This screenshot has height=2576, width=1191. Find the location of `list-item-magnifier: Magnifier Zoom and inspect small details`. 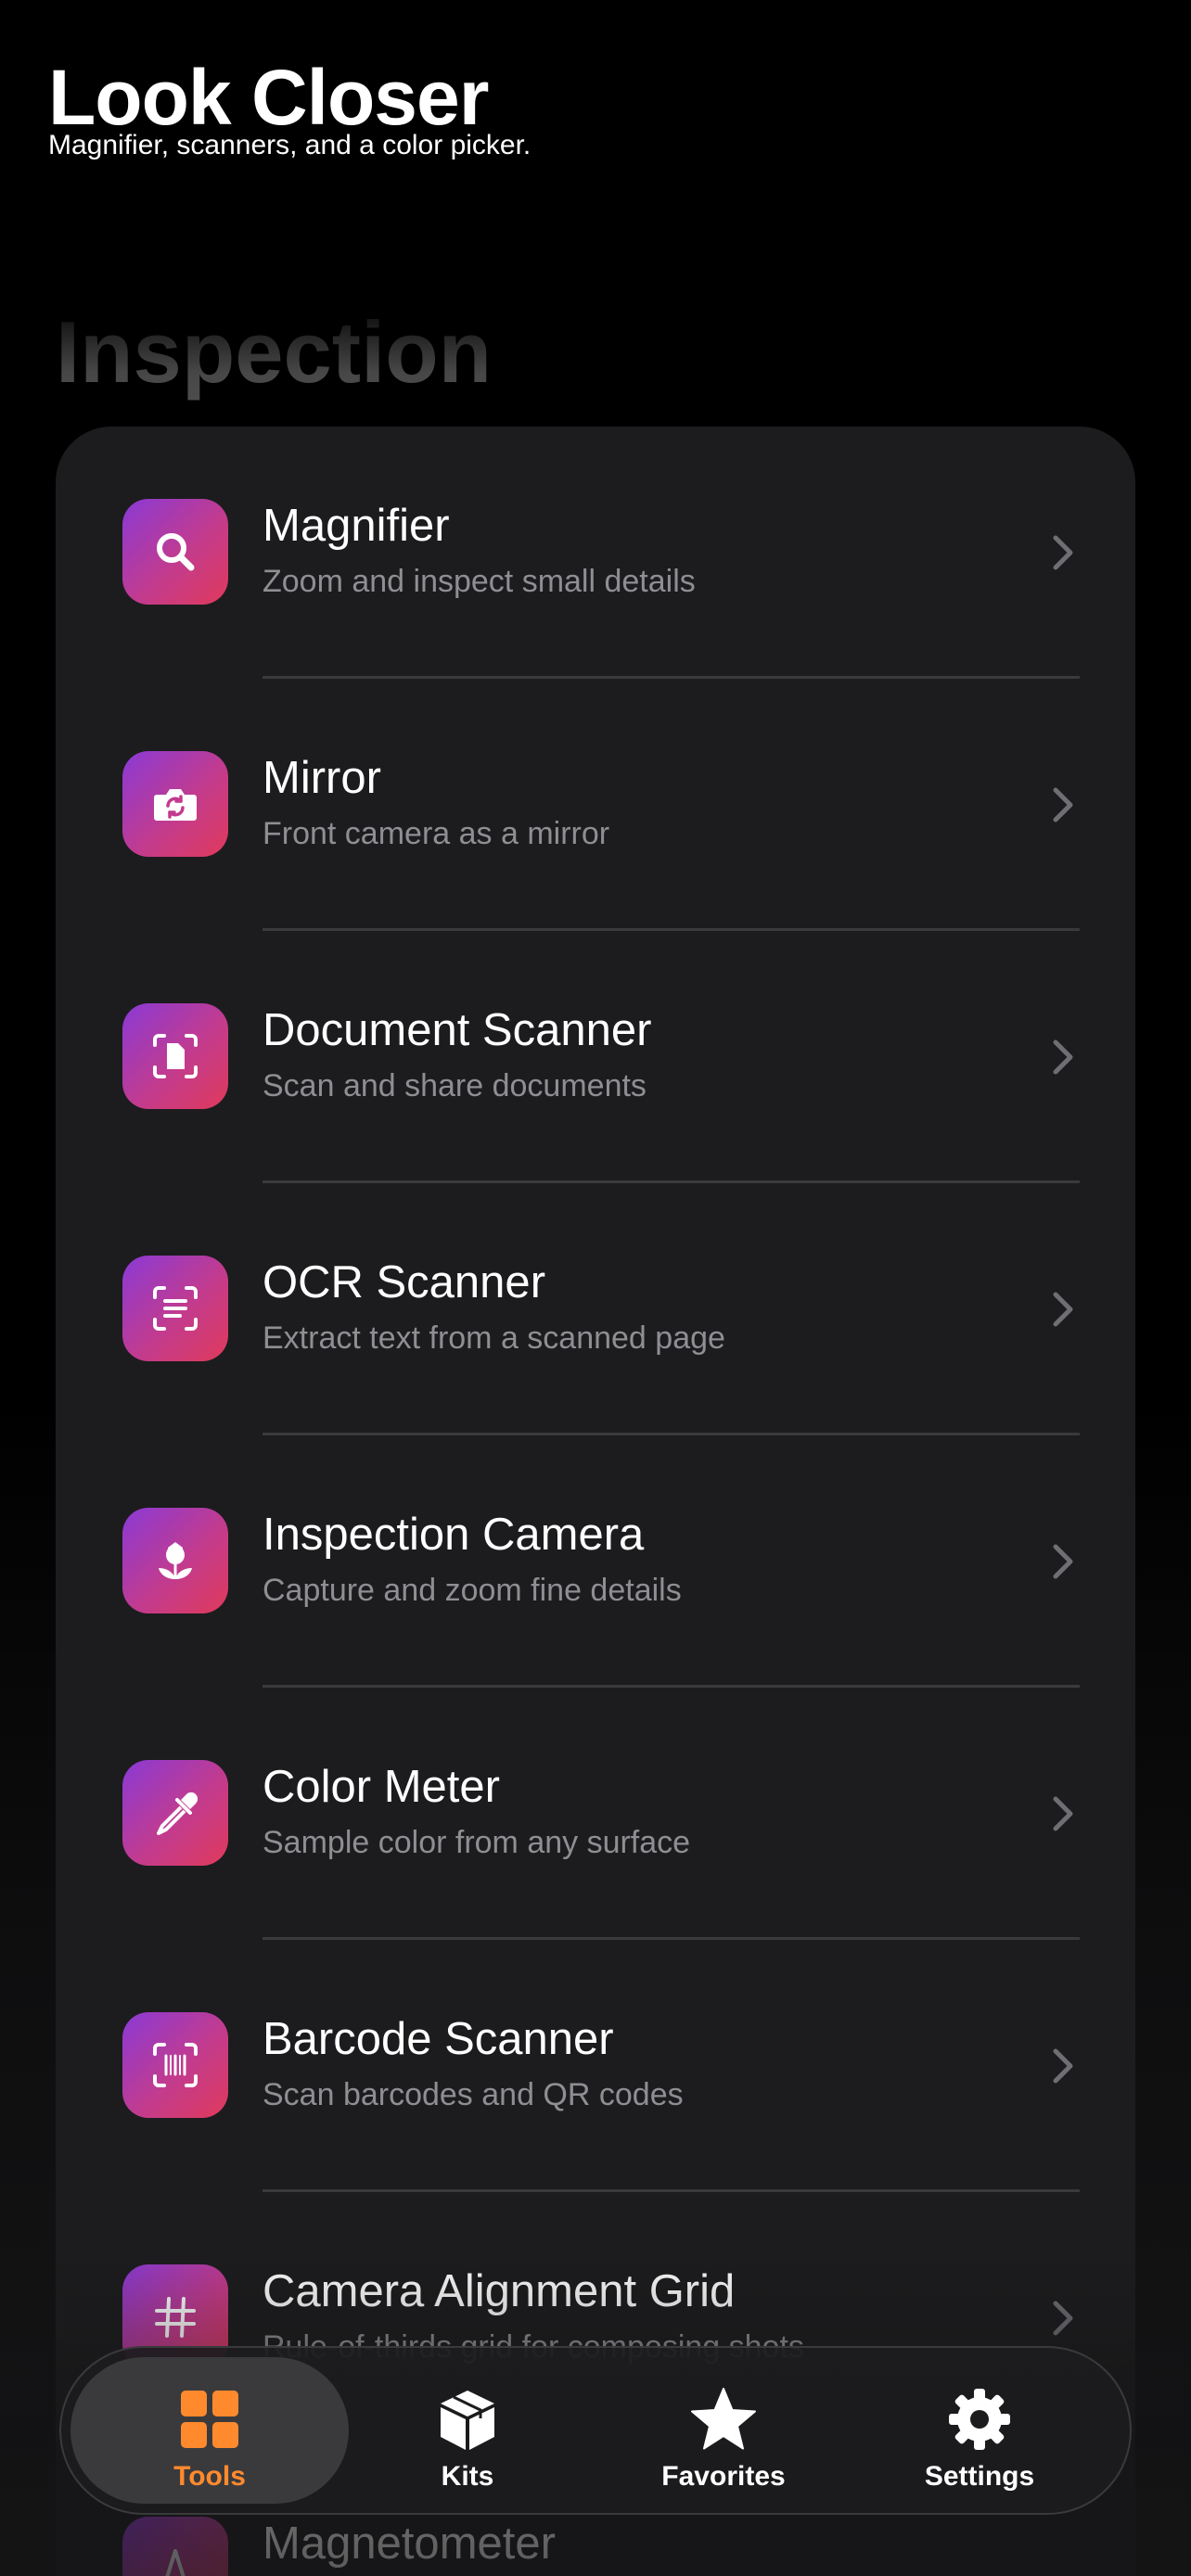

list-item-magnifier: Magnifier Zoom and inspect small details is located at coordinates (595, 553).